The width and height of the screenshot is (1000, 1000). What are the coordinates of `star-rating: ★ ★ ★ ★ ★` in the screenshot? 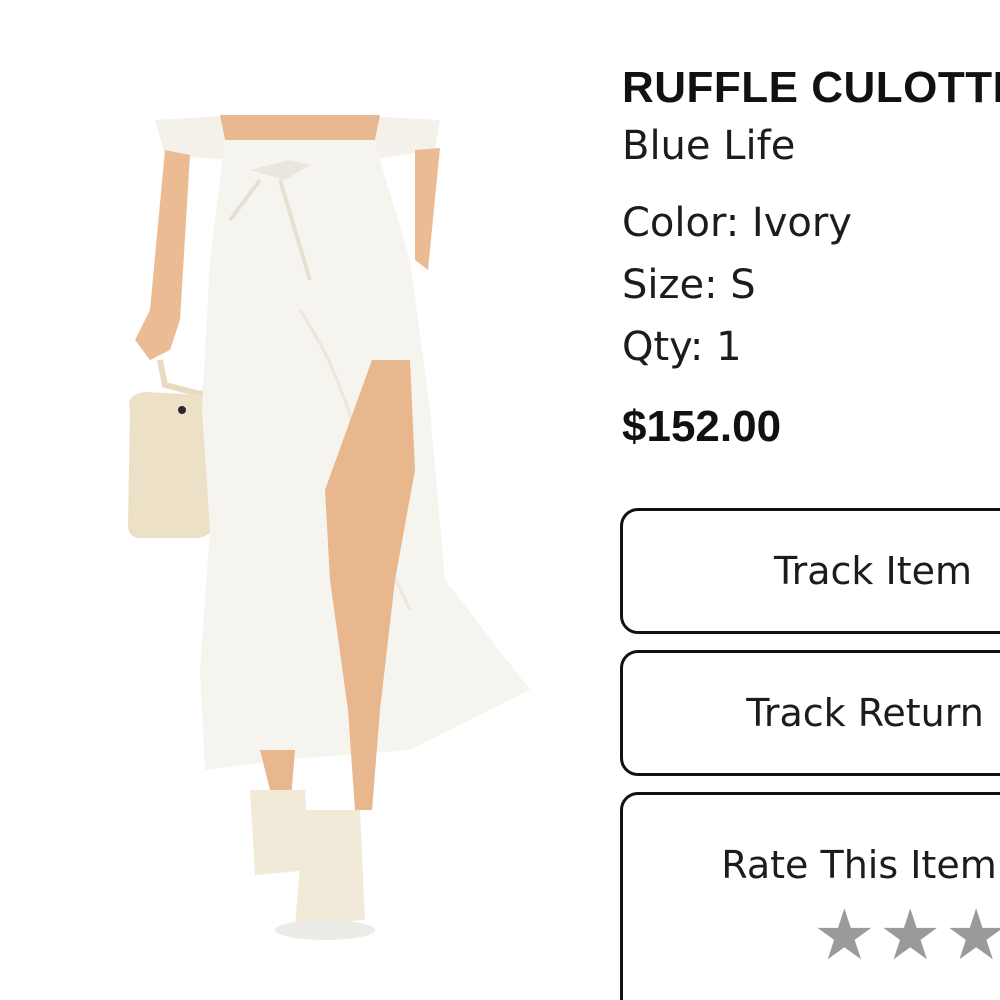 It's located at (906, 935).